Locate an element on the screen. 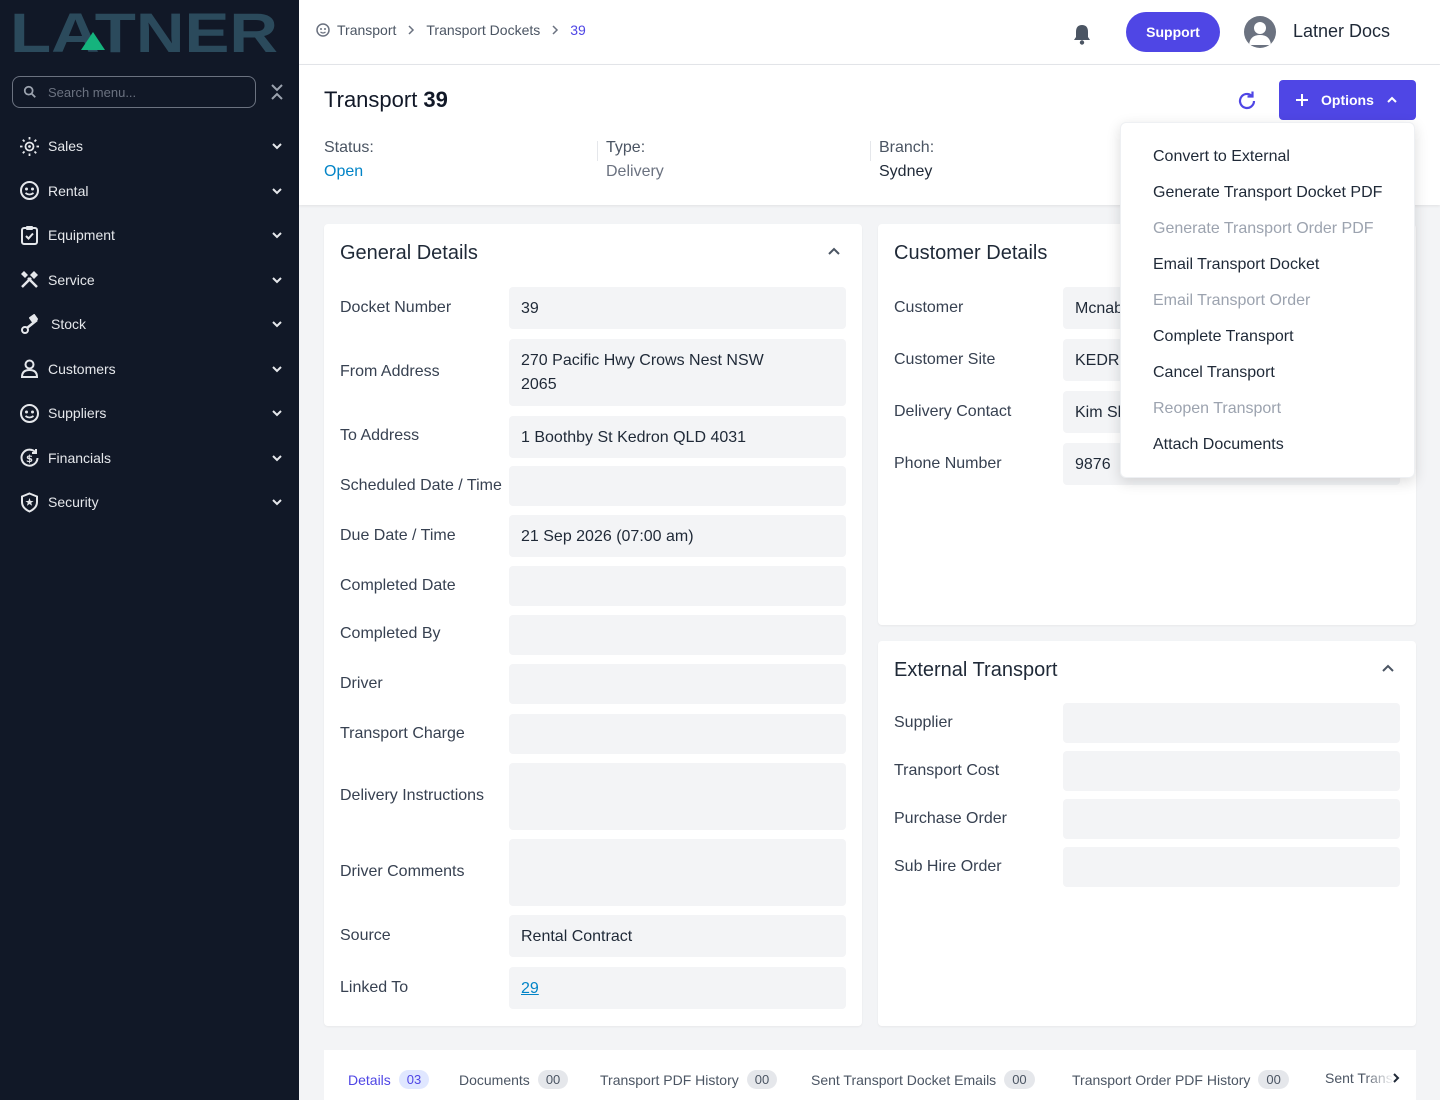 The height and width of the screenshot is (1100, 1440). support-button: Support is located at coordinates (1173, 32).